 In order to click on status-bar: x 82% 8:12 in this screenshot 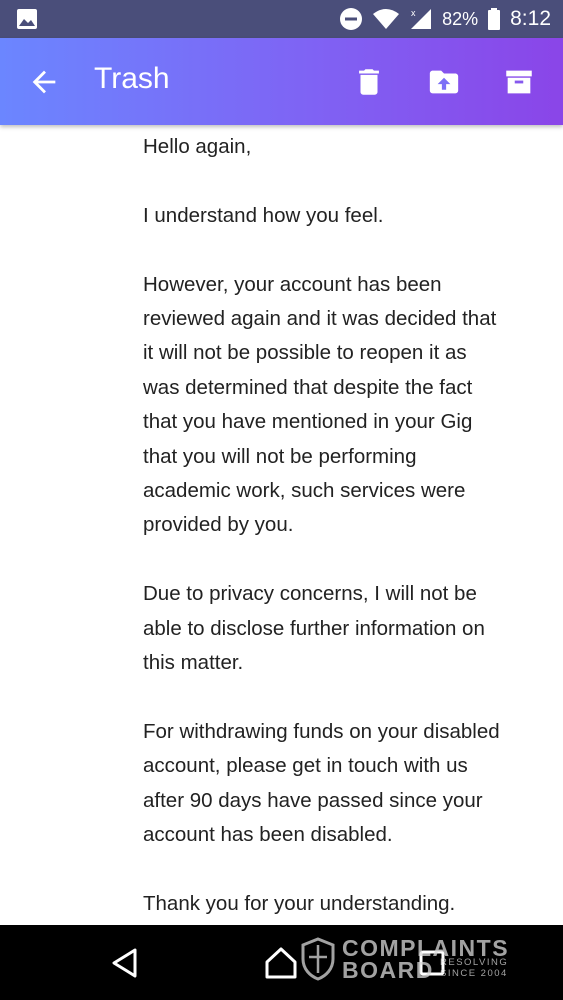, I will do `click(281, 19)`.